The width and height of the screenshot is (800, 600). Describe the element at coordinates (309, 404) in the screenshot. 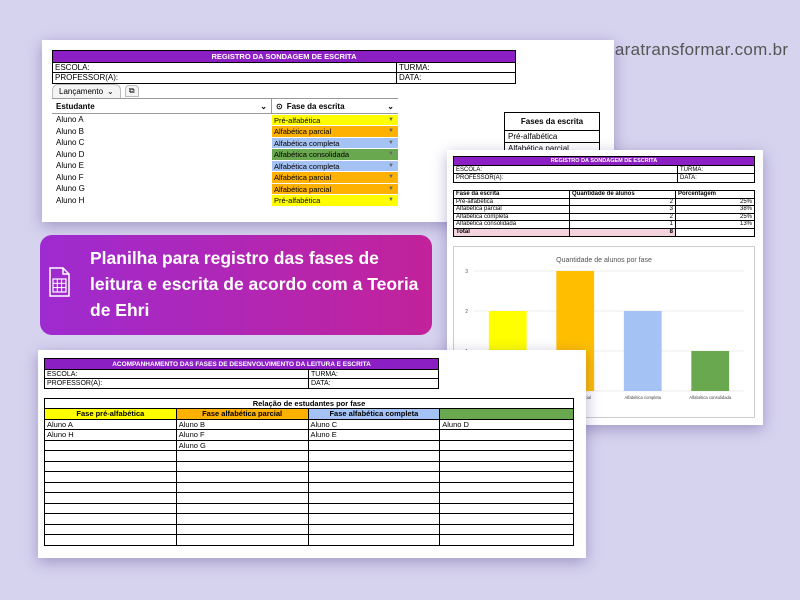

I see `relation-table-title: Relação de estudantes por fase` at that location.